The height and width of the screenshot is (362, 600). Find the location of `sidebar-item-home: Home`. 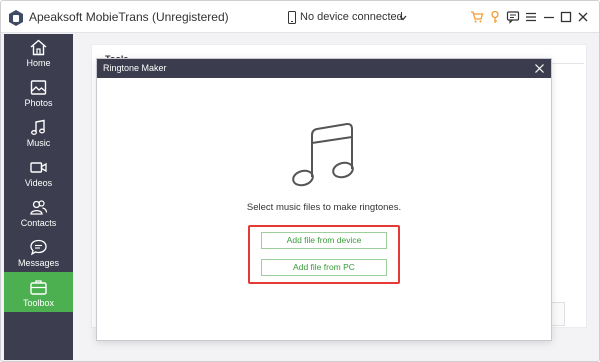

sidebar-item-home: Home is located at coordinates (38, 54).